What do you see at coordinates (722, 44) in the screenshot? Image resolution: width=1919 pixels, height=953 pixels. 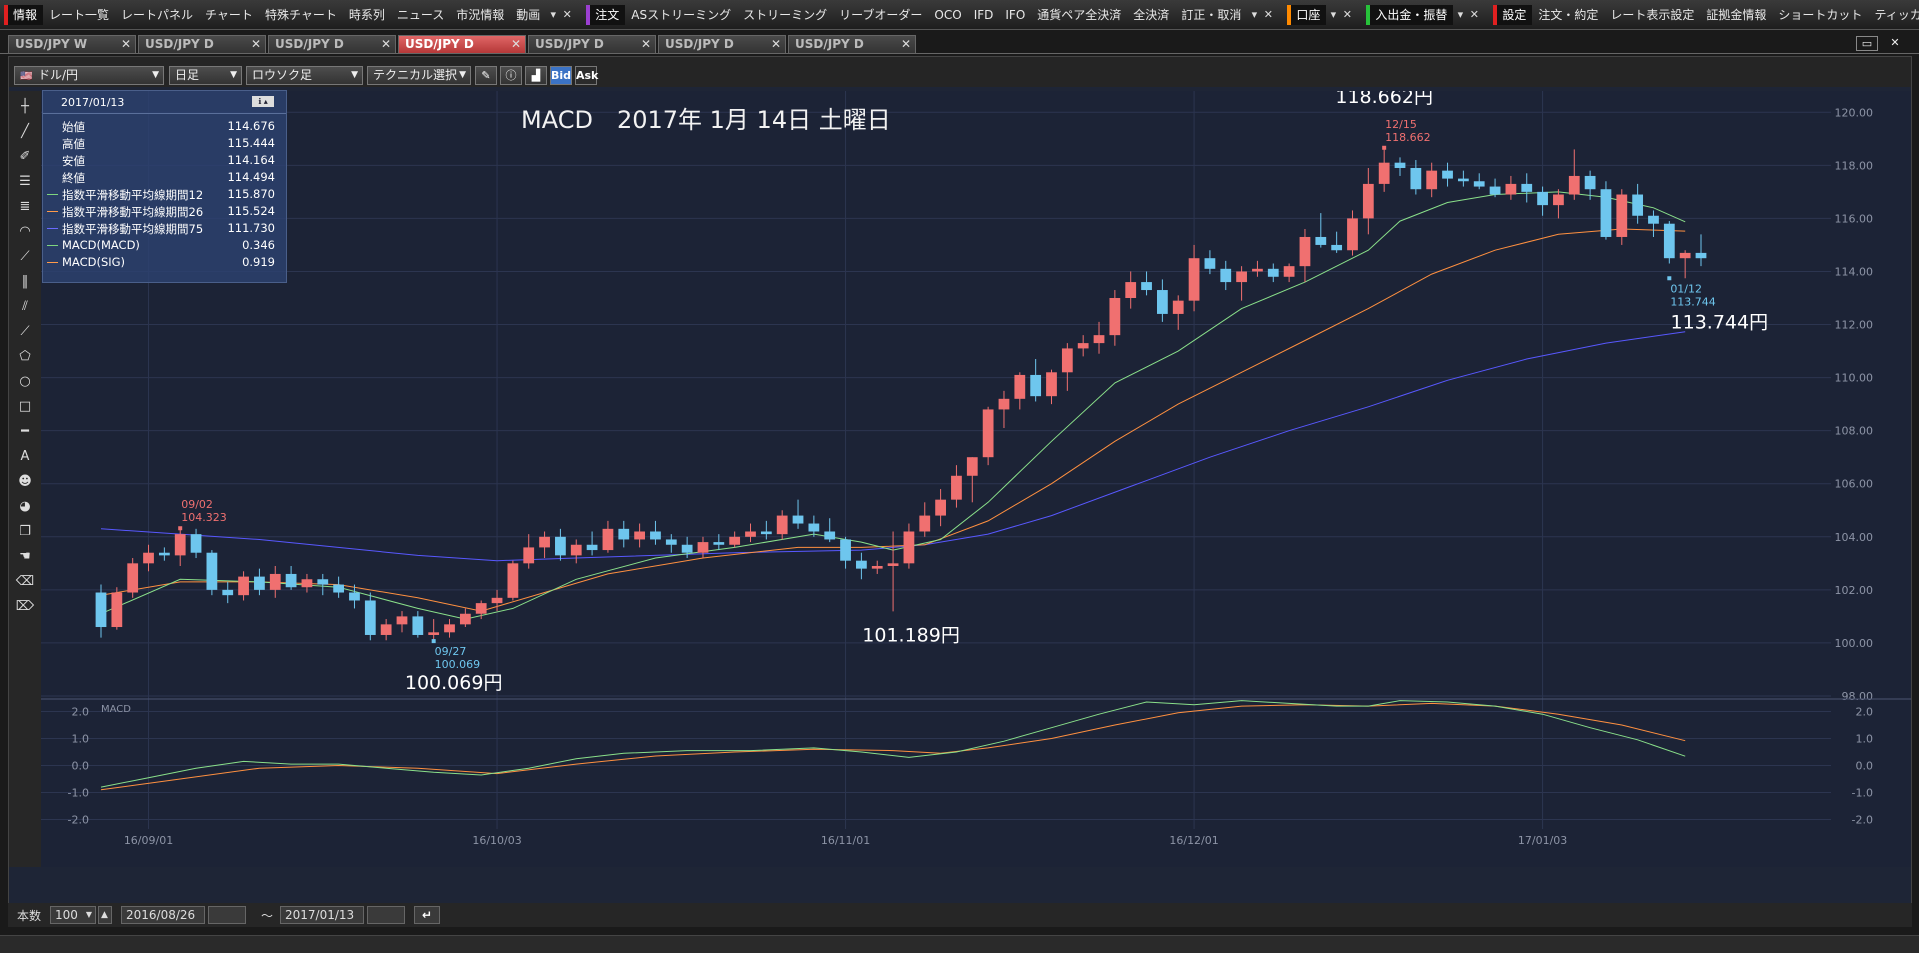 I see `tab-usdjpy-5: USD/JPY D ✕` at bounding box center [722, 44].